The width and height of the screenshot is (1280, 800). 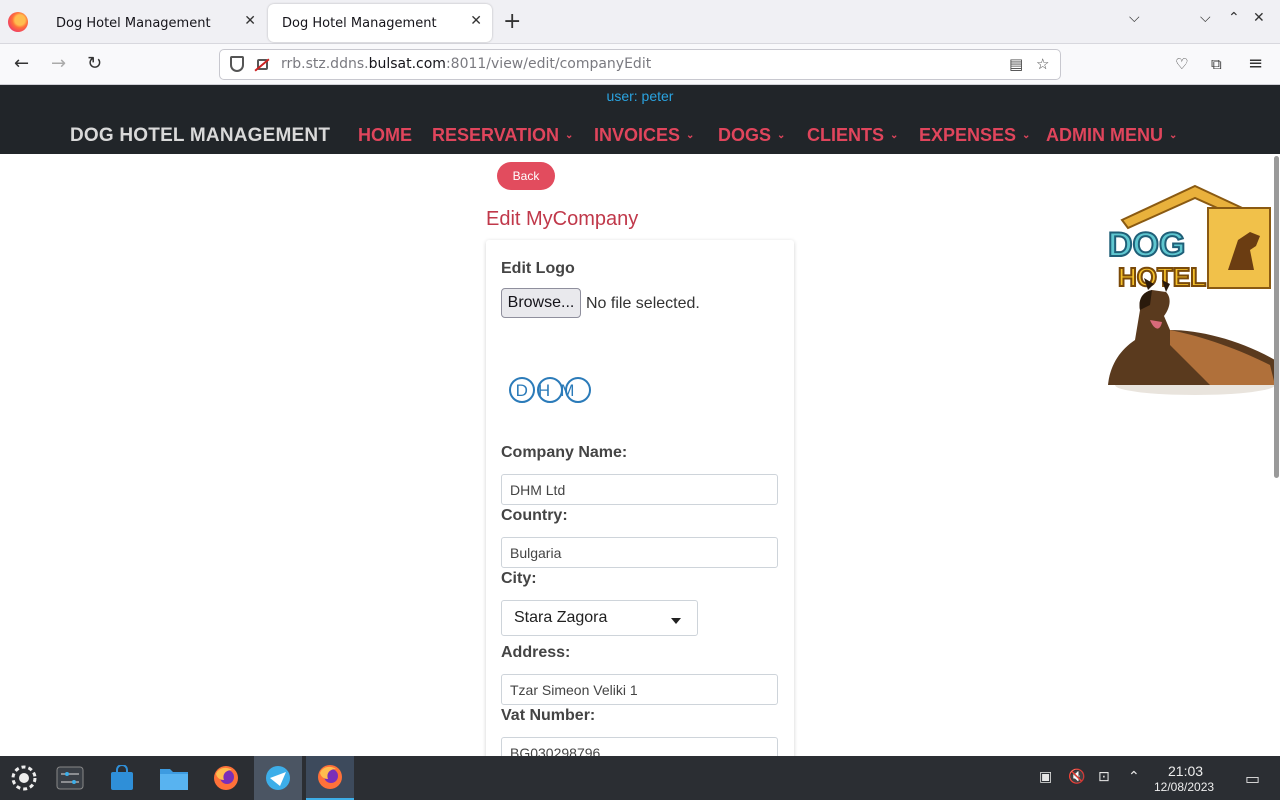 I want to click on bookmark-star-icon: ☆, so click(x=1042, y=64).